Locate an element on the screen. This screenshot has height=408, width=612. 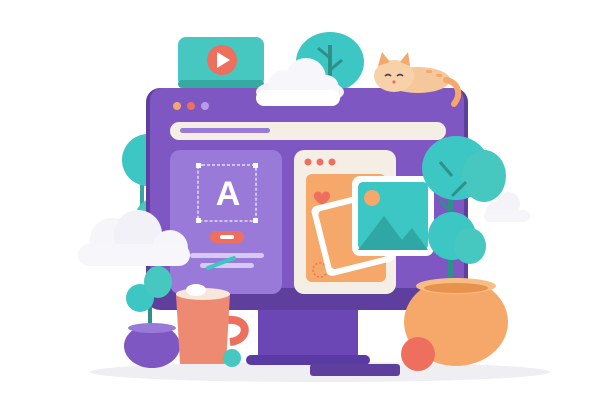
plant-pot-icon is located at coordinates (152, 317).